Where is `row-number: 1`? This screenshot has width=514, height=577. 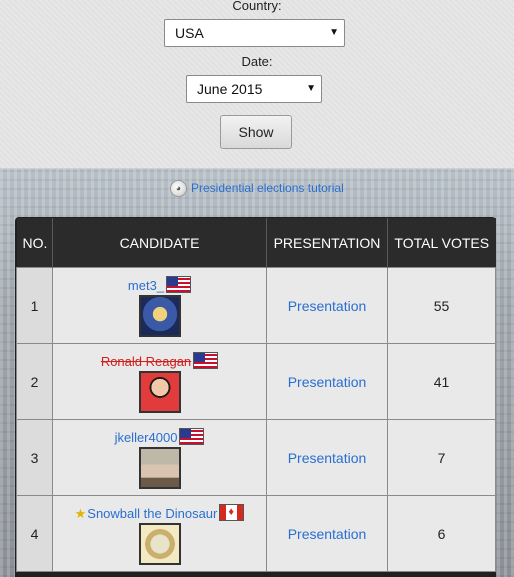 row-number: 1 is located at coordinates (34, 305).